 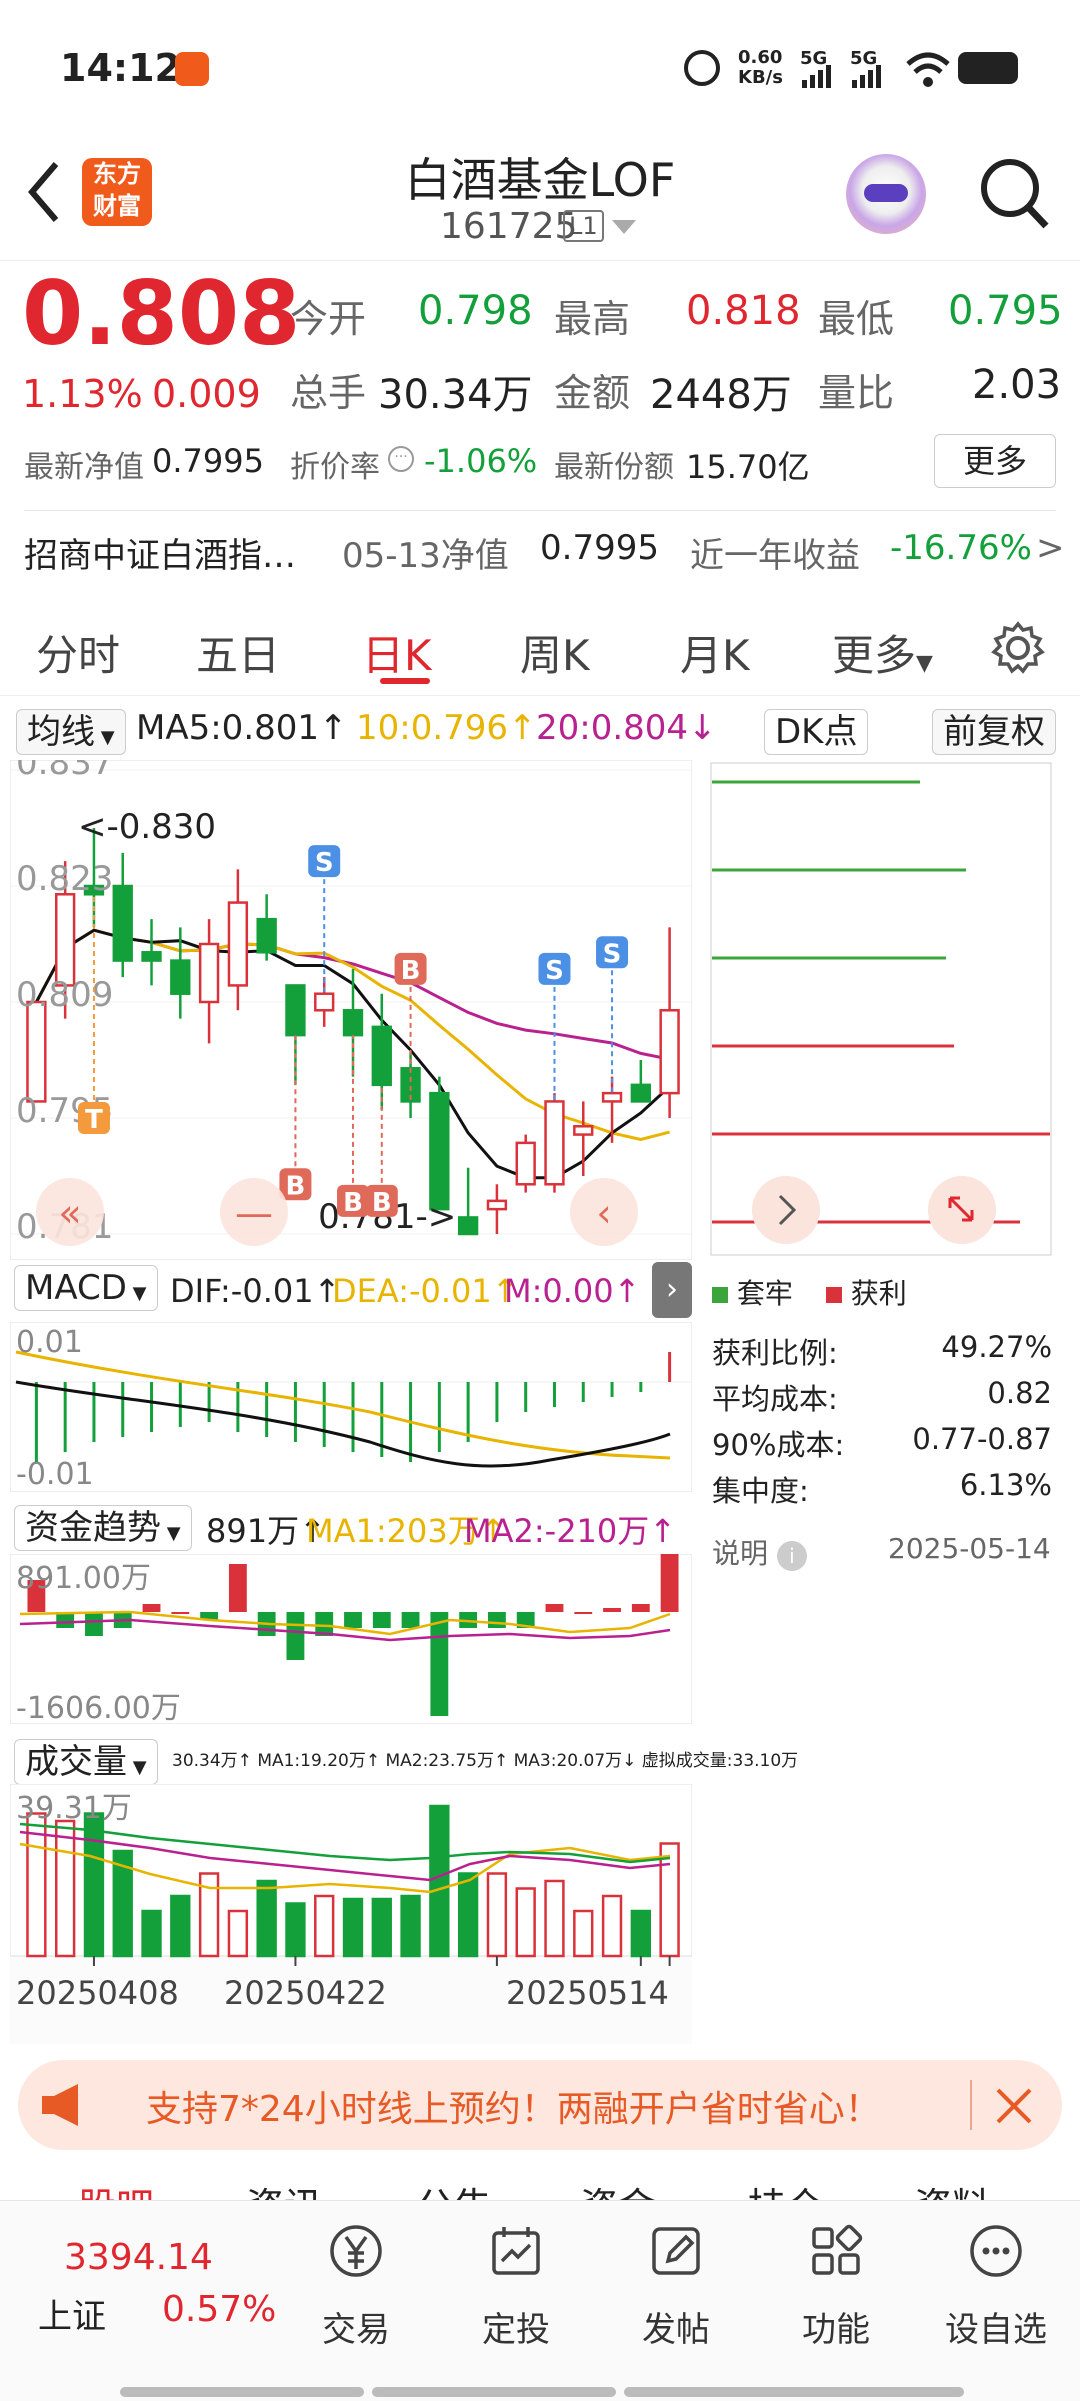 I want to click on settings-icon, so click(x=1018, y=648).